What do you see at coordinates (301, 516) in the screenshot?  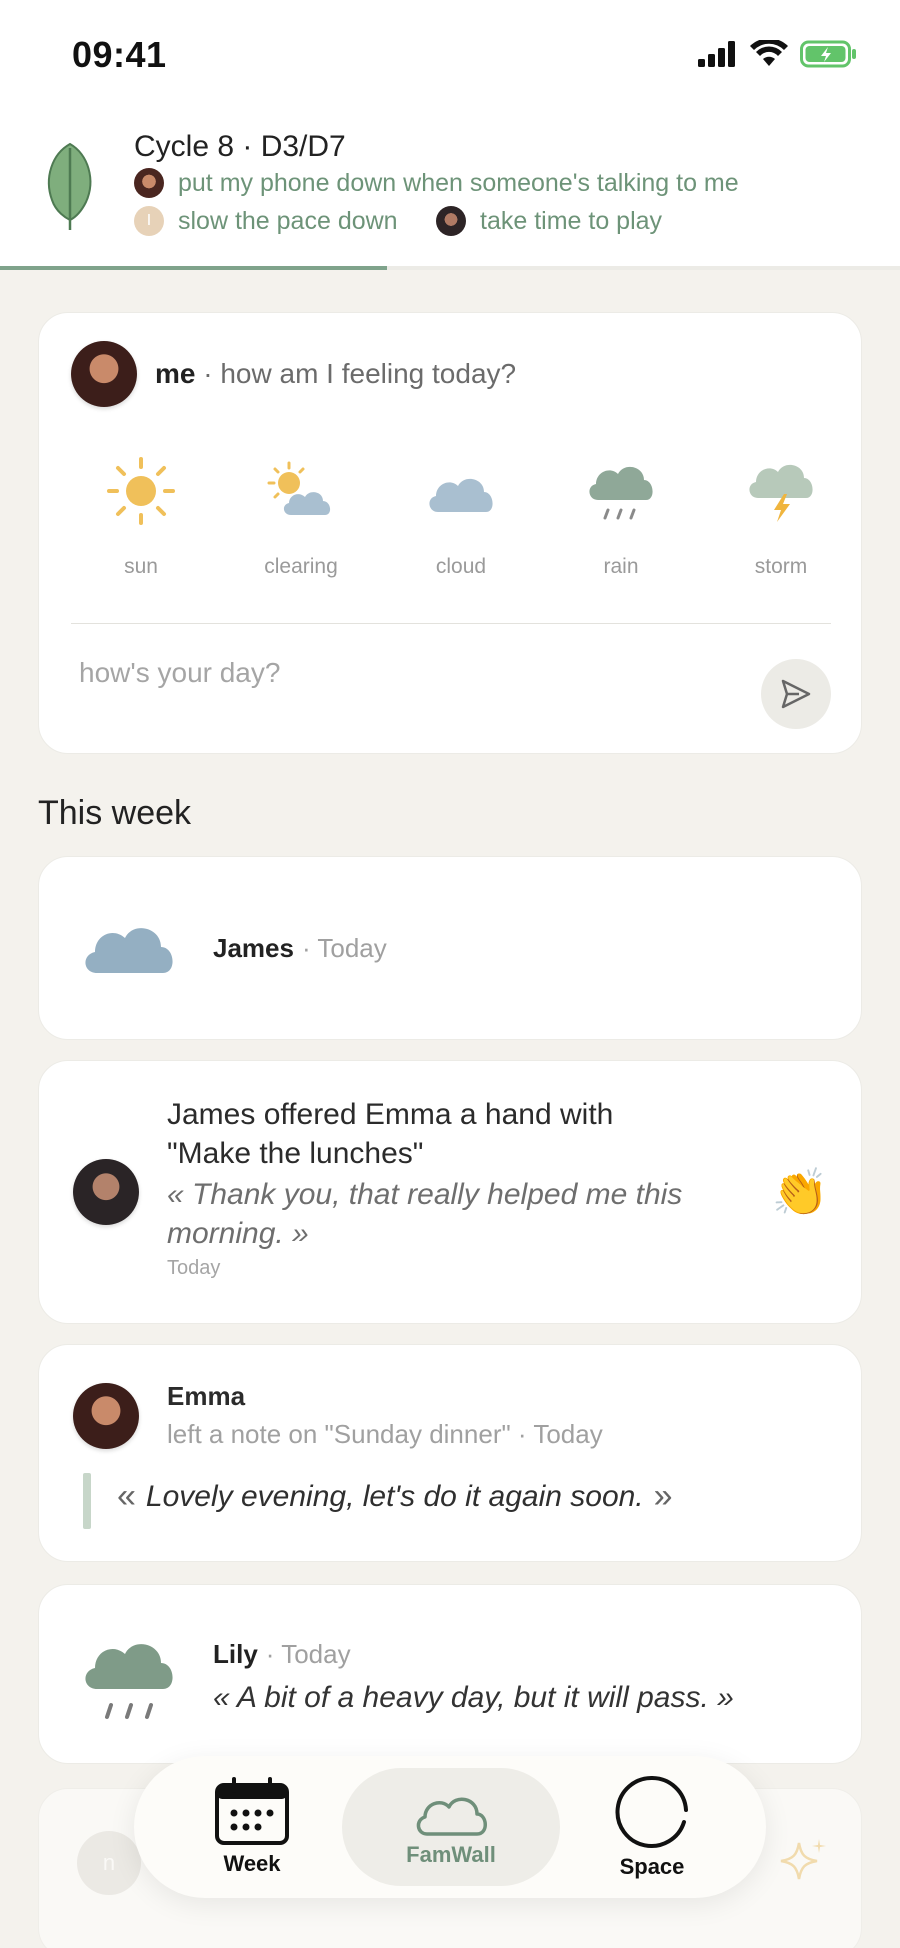 I see `mood-option-clearing: clearing` at bounding box center [301, 516].